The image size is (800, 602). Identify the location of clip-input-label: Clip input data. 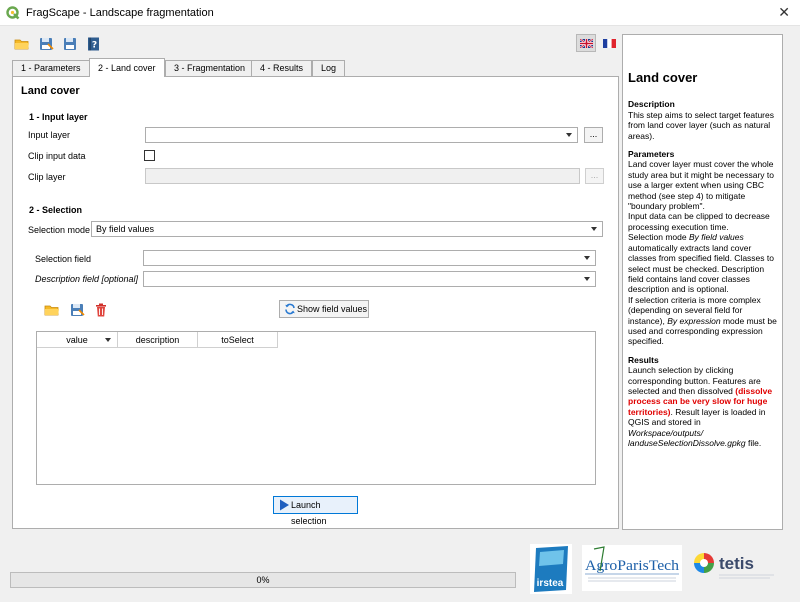
(57, 156).